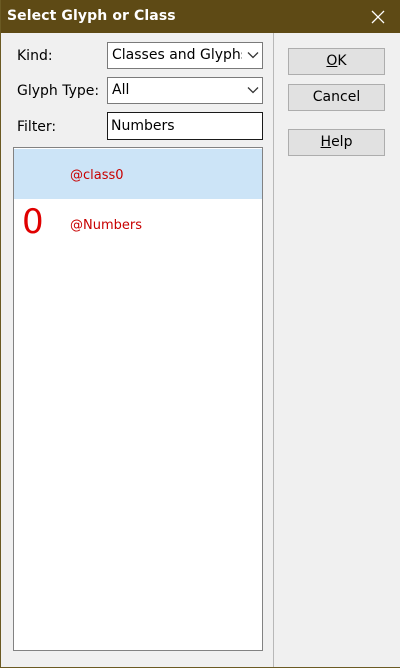  What do you see at coordinates (185, 126) in the screenshot?
I see `filter-input` at bounding box center [185, 126].